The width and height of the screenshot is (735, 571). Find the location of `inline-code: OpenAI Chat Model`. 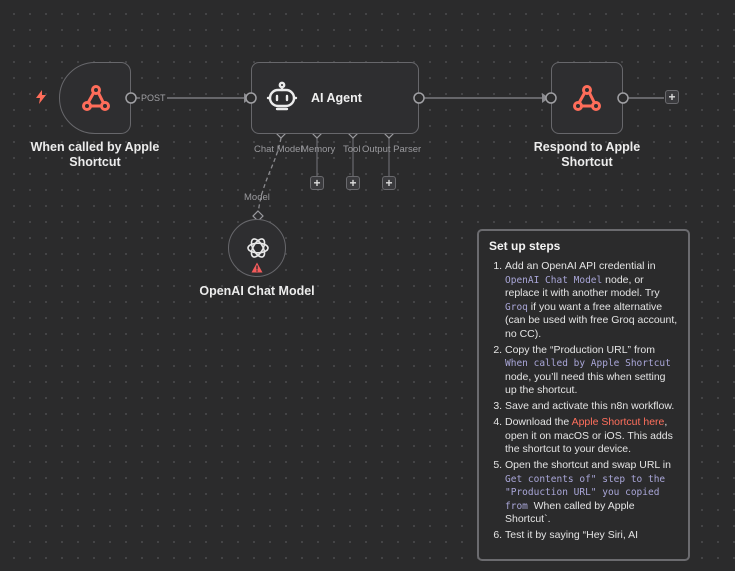

inline-code: OpenAI Chat Model is located at coordinates (554, 280).